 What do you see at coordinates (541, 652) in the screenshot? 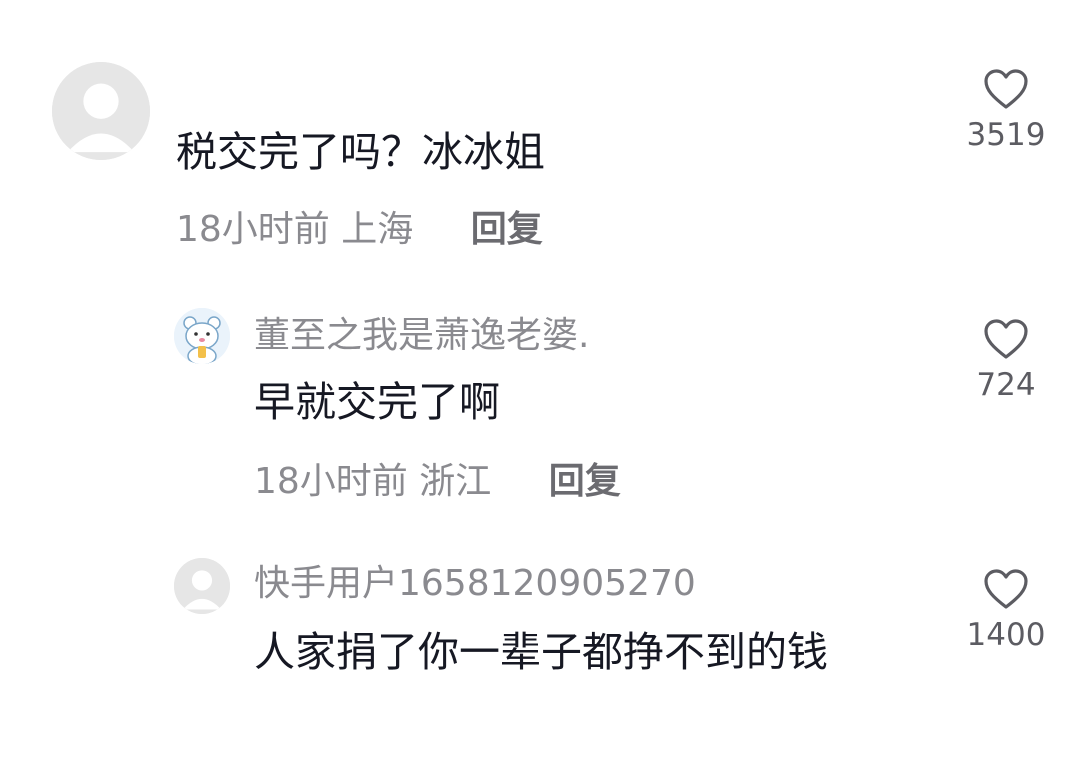
I see `comment-text: 人家捐了你一辈子都挣不到的钱` at bounding box center [541, 652].